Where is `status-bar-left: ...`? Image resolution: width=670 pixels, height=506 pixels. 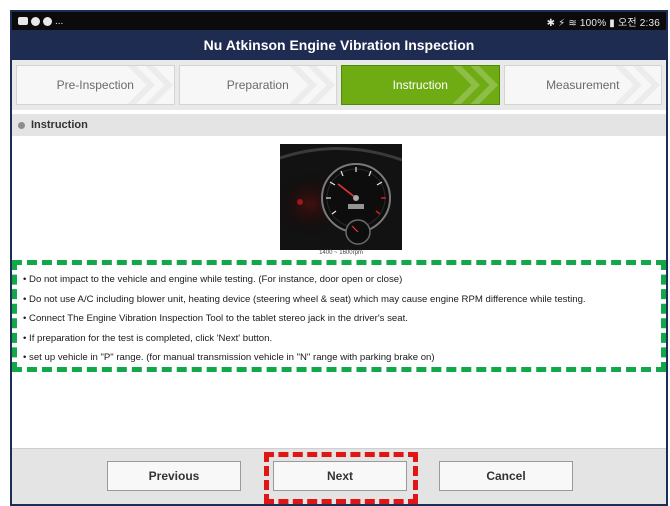
status-bar-left: ... is located at coordinates (40, 21).